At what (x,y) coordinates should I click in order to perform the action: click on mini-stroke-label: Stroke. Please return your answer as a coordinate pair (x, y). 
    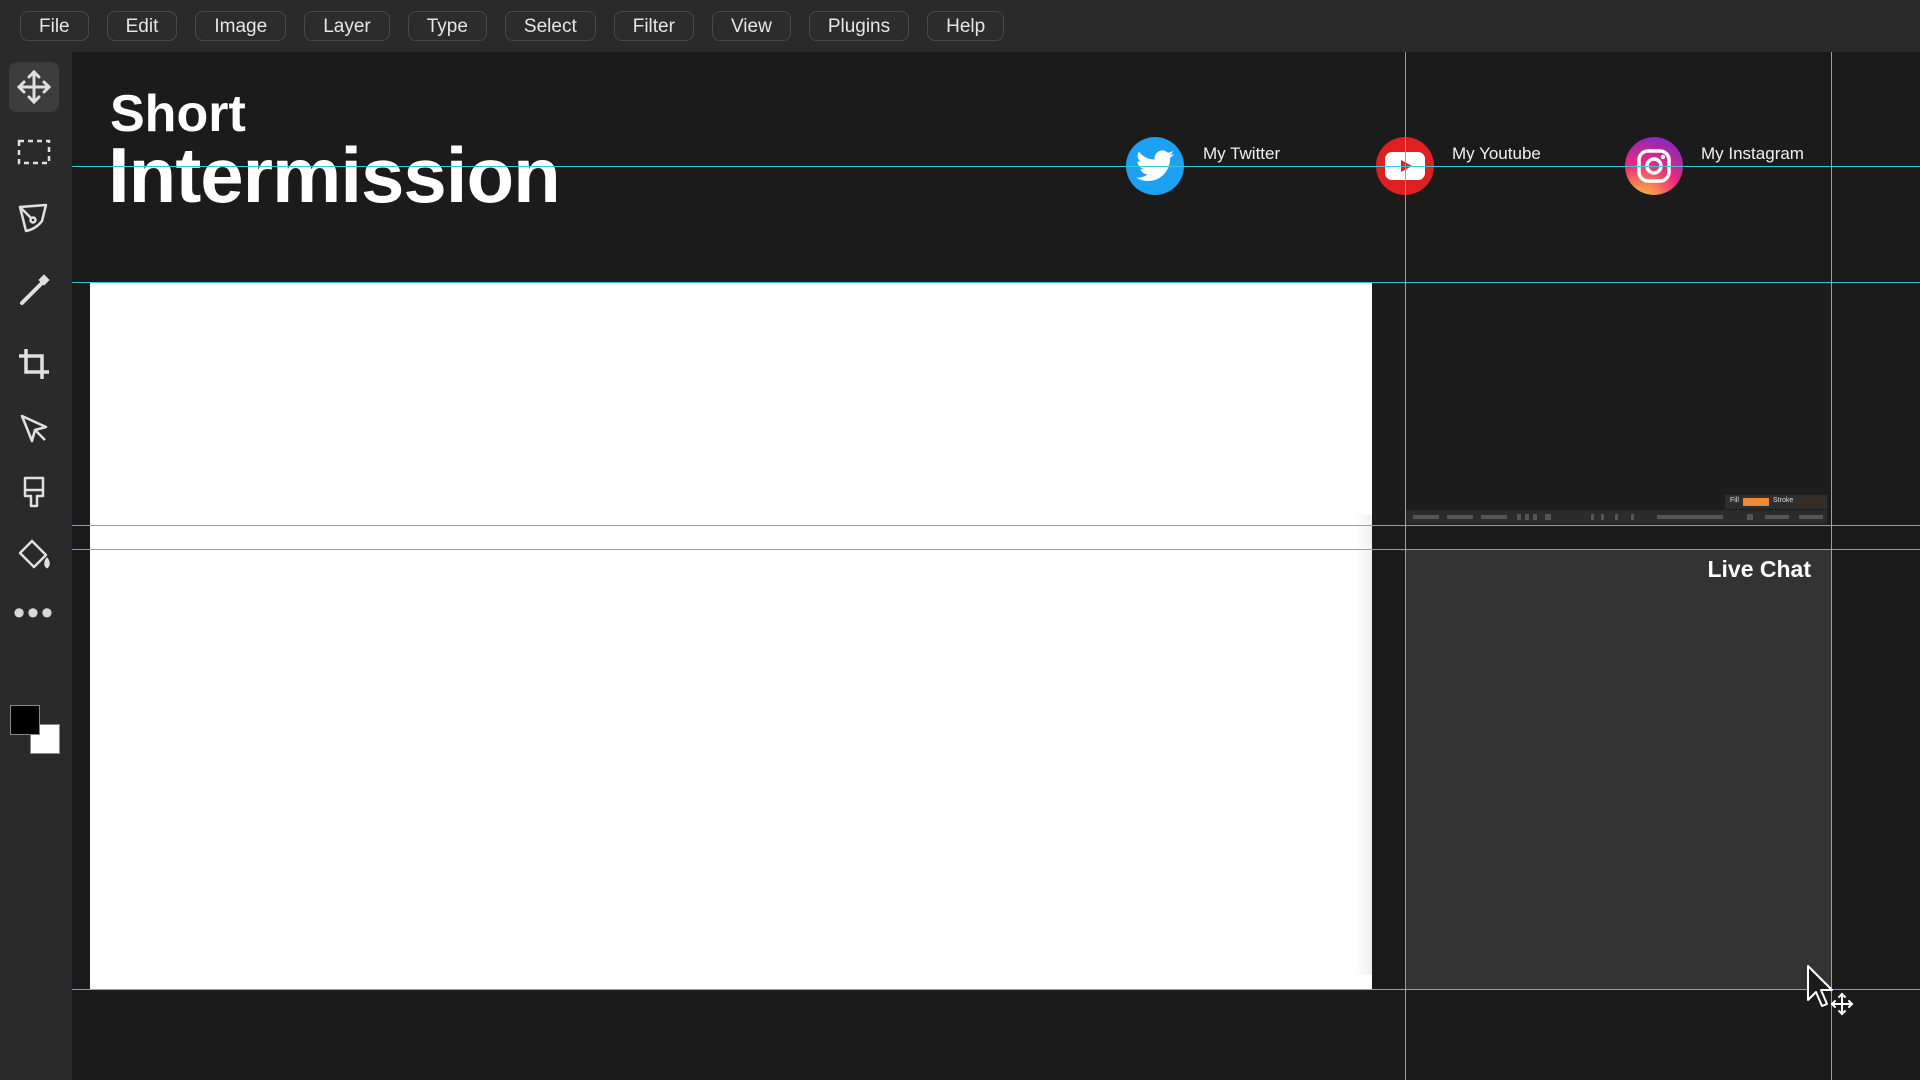
    Looking at the image, I should click on (1783, 500).